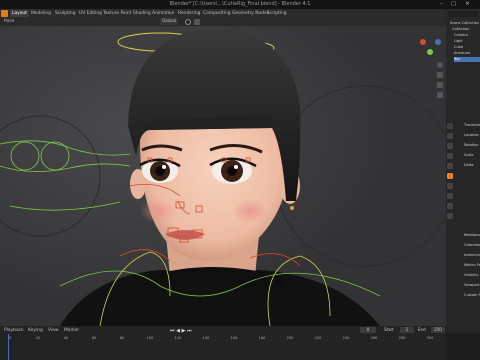 Image resolution: width=480 pixels, height=360 pixels. I want to click on outliner-item-rig-selected: Rig, so click(467, 59).